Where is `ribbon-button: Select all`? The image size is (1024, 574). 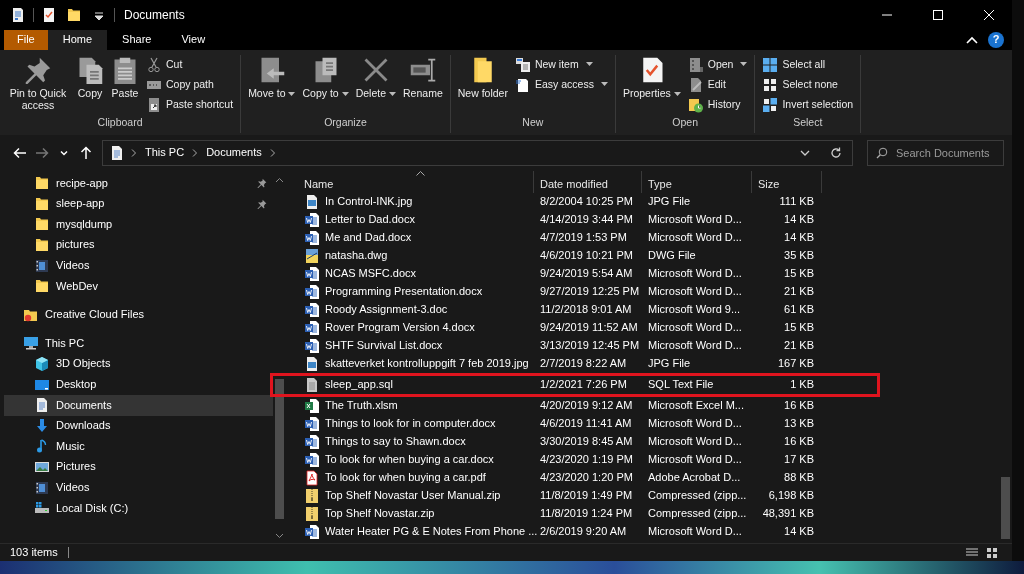
ribbon-button: Select all is located at coordinates (808, 64).